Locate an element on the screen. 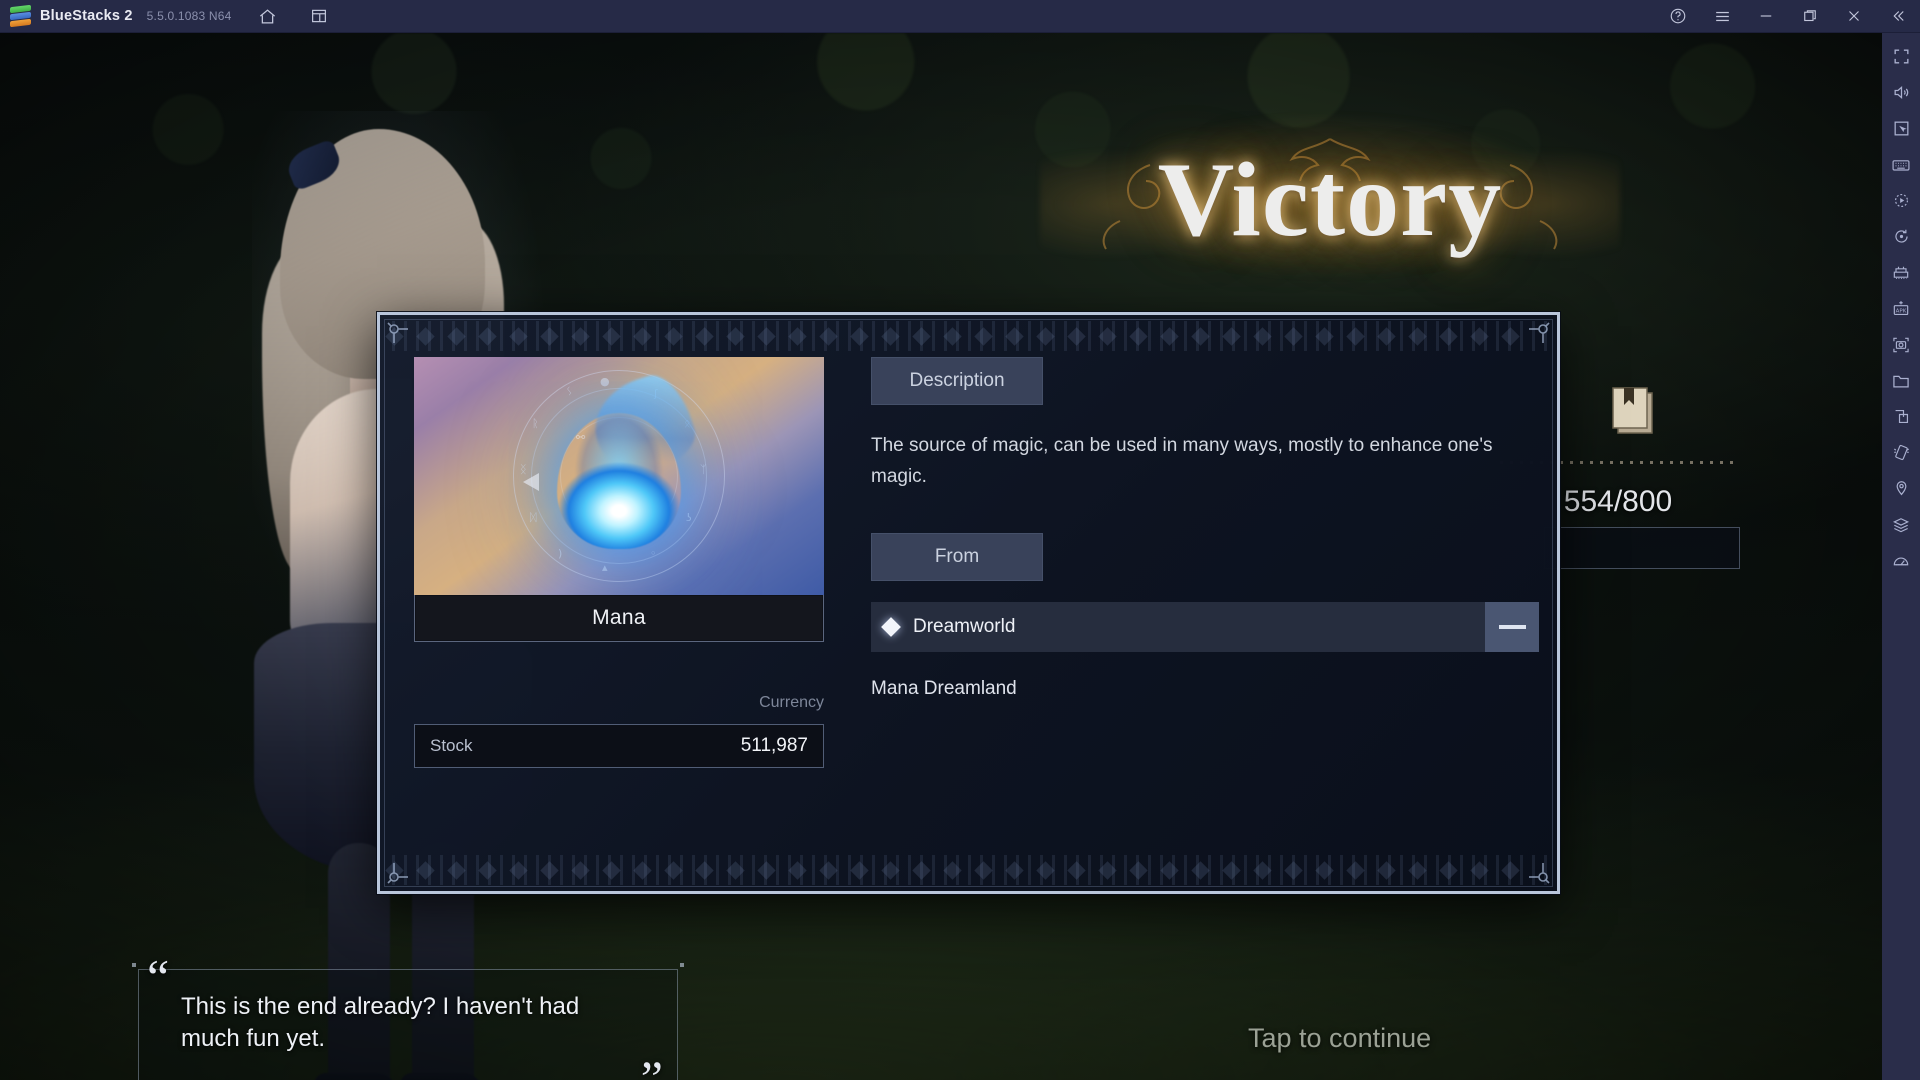  item-name: Mana is located at coordinates (619, 617).